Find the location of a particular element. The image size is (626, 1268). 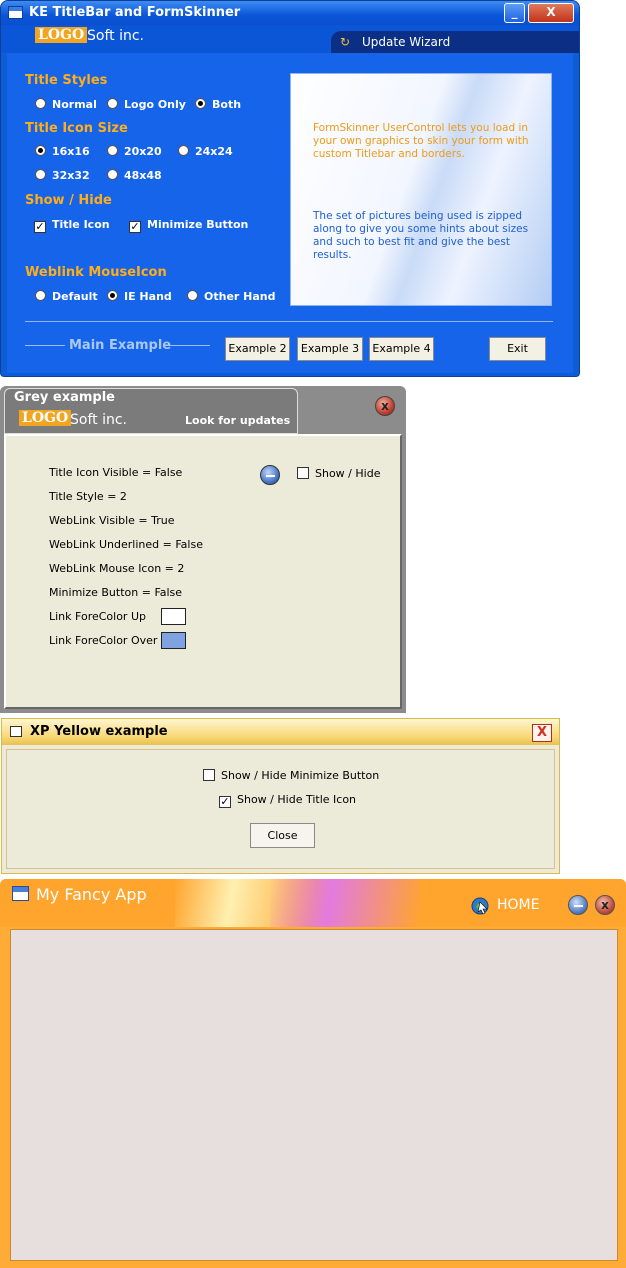

color-swatch-up is located at coordinates (173, 616).